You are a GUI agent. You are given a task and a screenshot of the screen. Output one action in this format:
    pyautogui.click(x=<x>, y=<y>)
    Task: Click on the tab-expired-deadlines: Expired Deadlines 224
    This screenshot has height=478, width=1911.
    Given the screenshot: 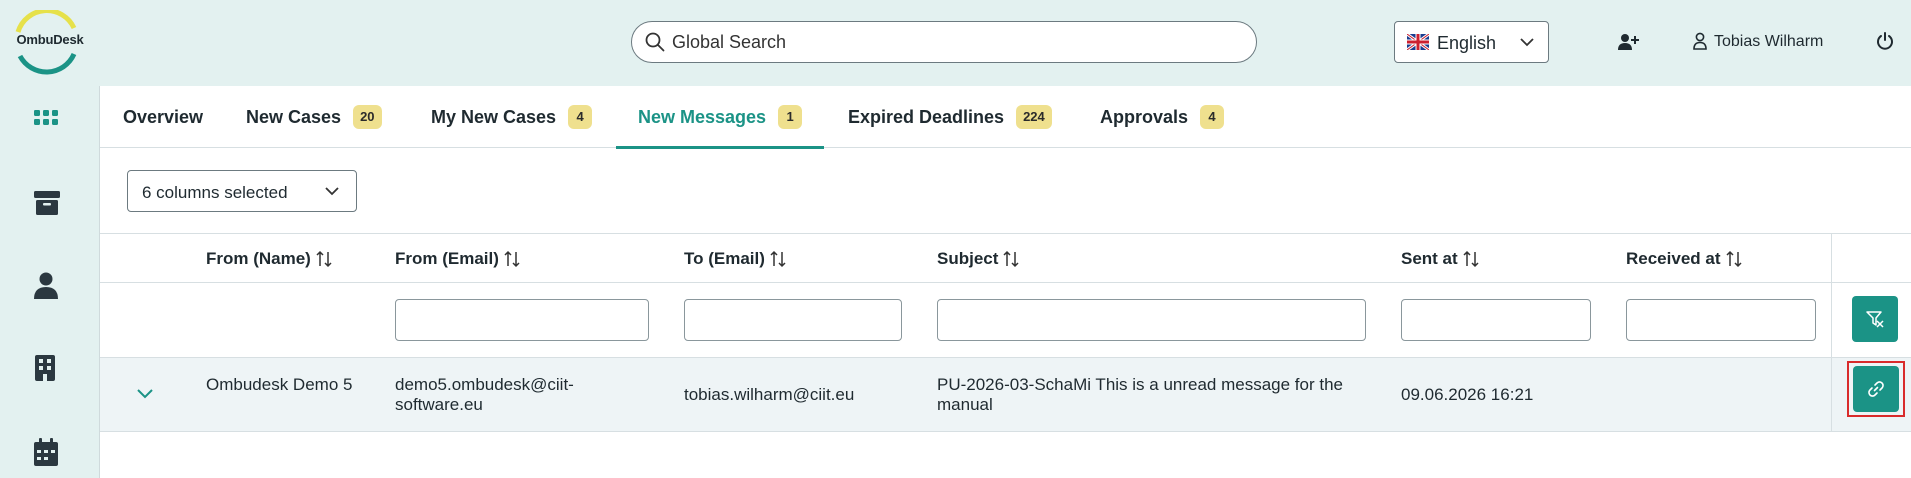 What is the action you would take?
    pyautogui.click(x=950, y=117)
    